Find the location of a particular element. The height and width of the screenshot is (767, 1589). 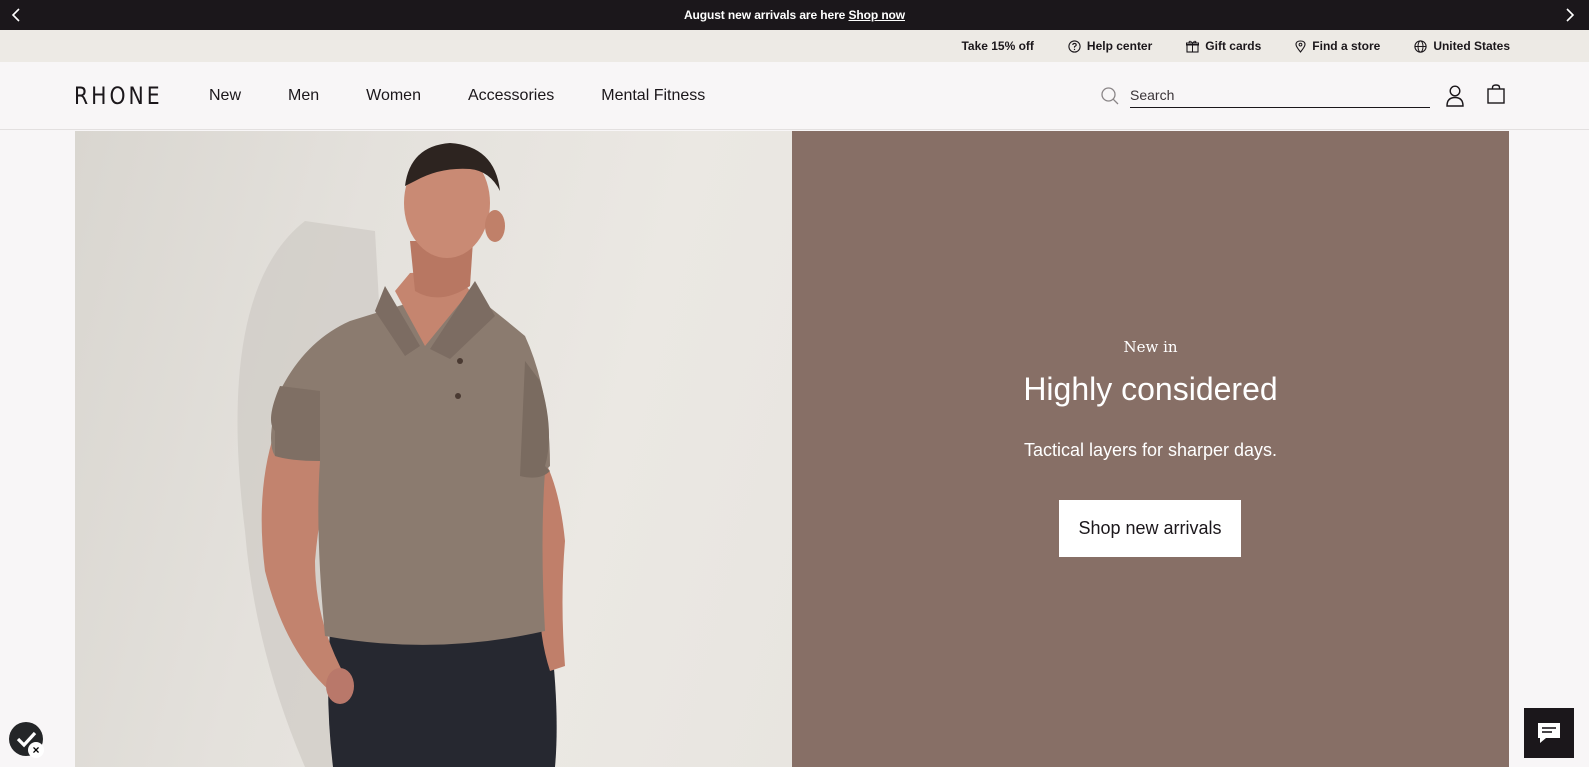

nav-item-men: Men is located at coordinates (303, 96).